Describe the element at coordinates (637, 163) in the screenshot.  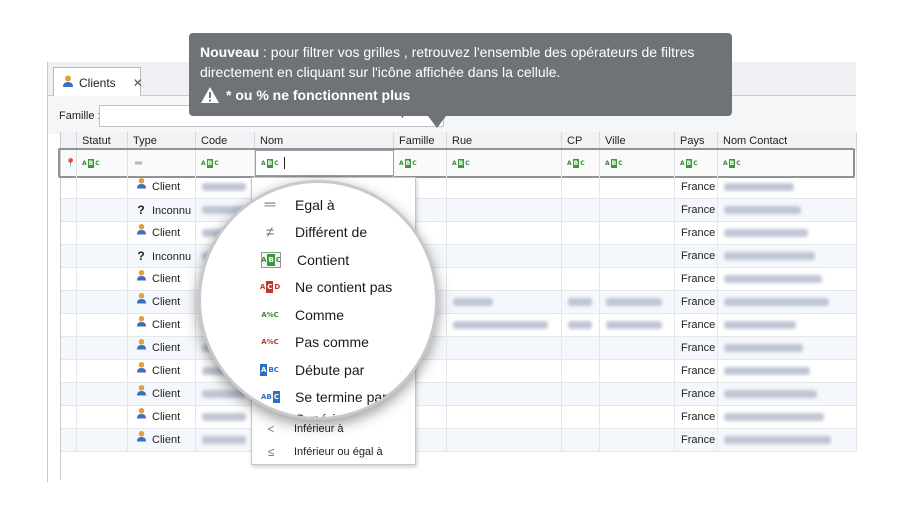
I see `filter-ville: ABC` at that location.